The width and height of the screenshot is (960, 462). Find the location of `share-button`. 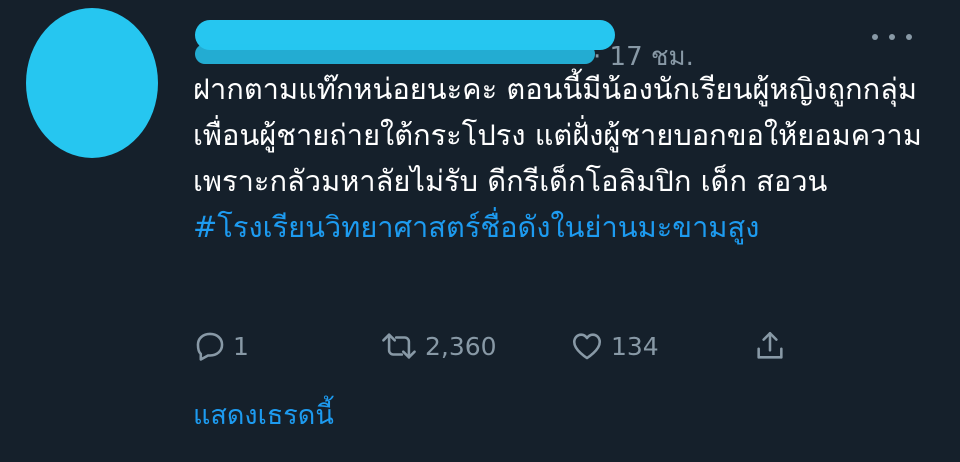

share-button is located at coordinates (770, 346).